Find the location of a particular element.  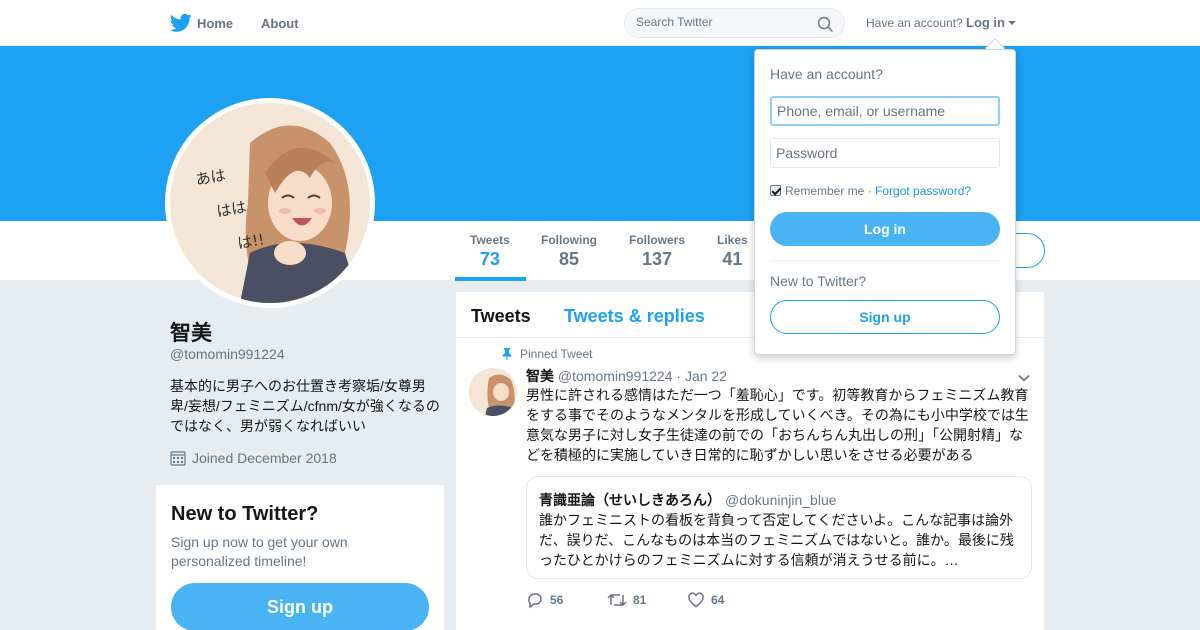

reply-count: 56 is located at coordinates (557, 600).